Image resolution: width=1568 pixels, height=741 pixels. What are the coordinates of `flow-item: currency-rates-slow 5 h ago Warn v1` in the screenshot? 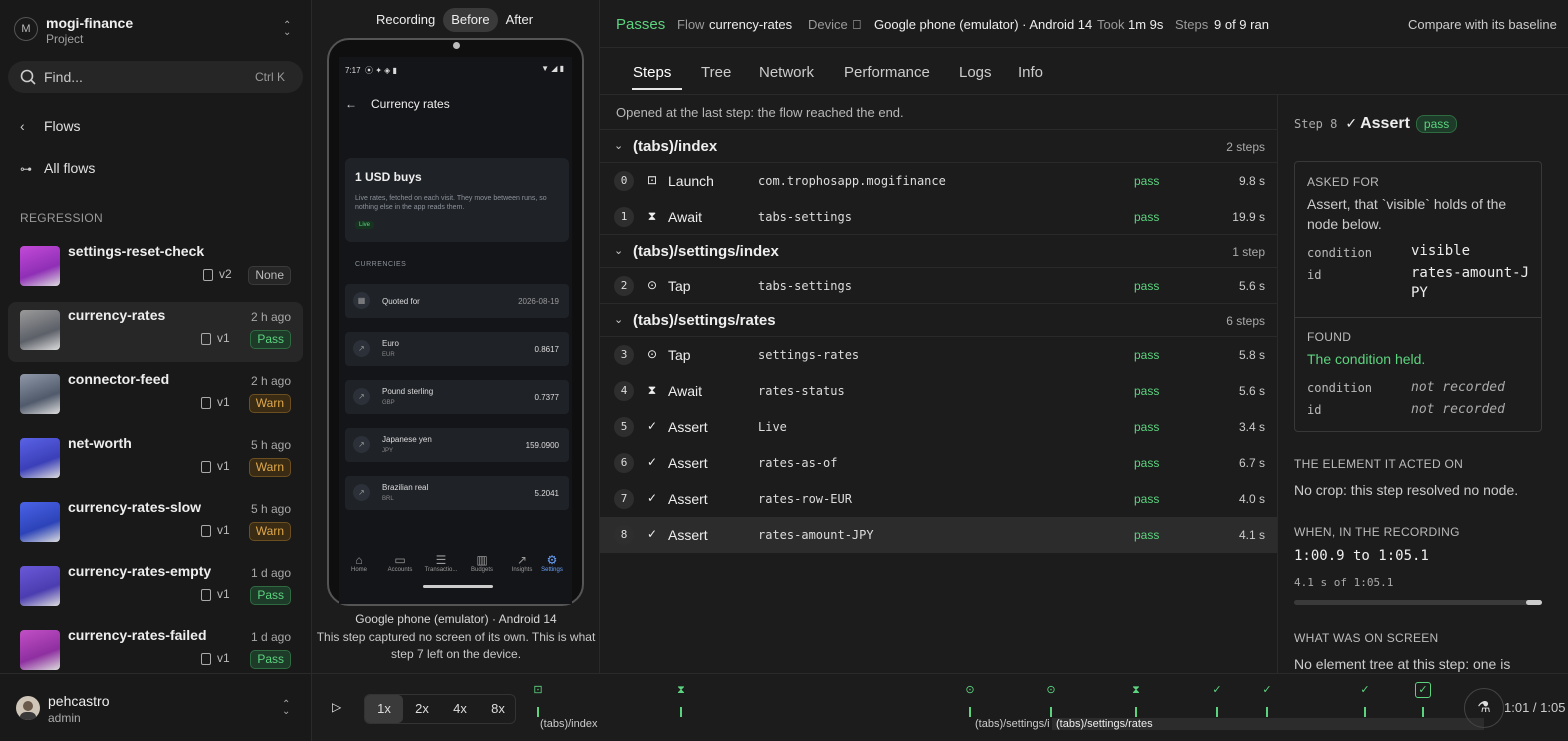 It's located at (155, 524).